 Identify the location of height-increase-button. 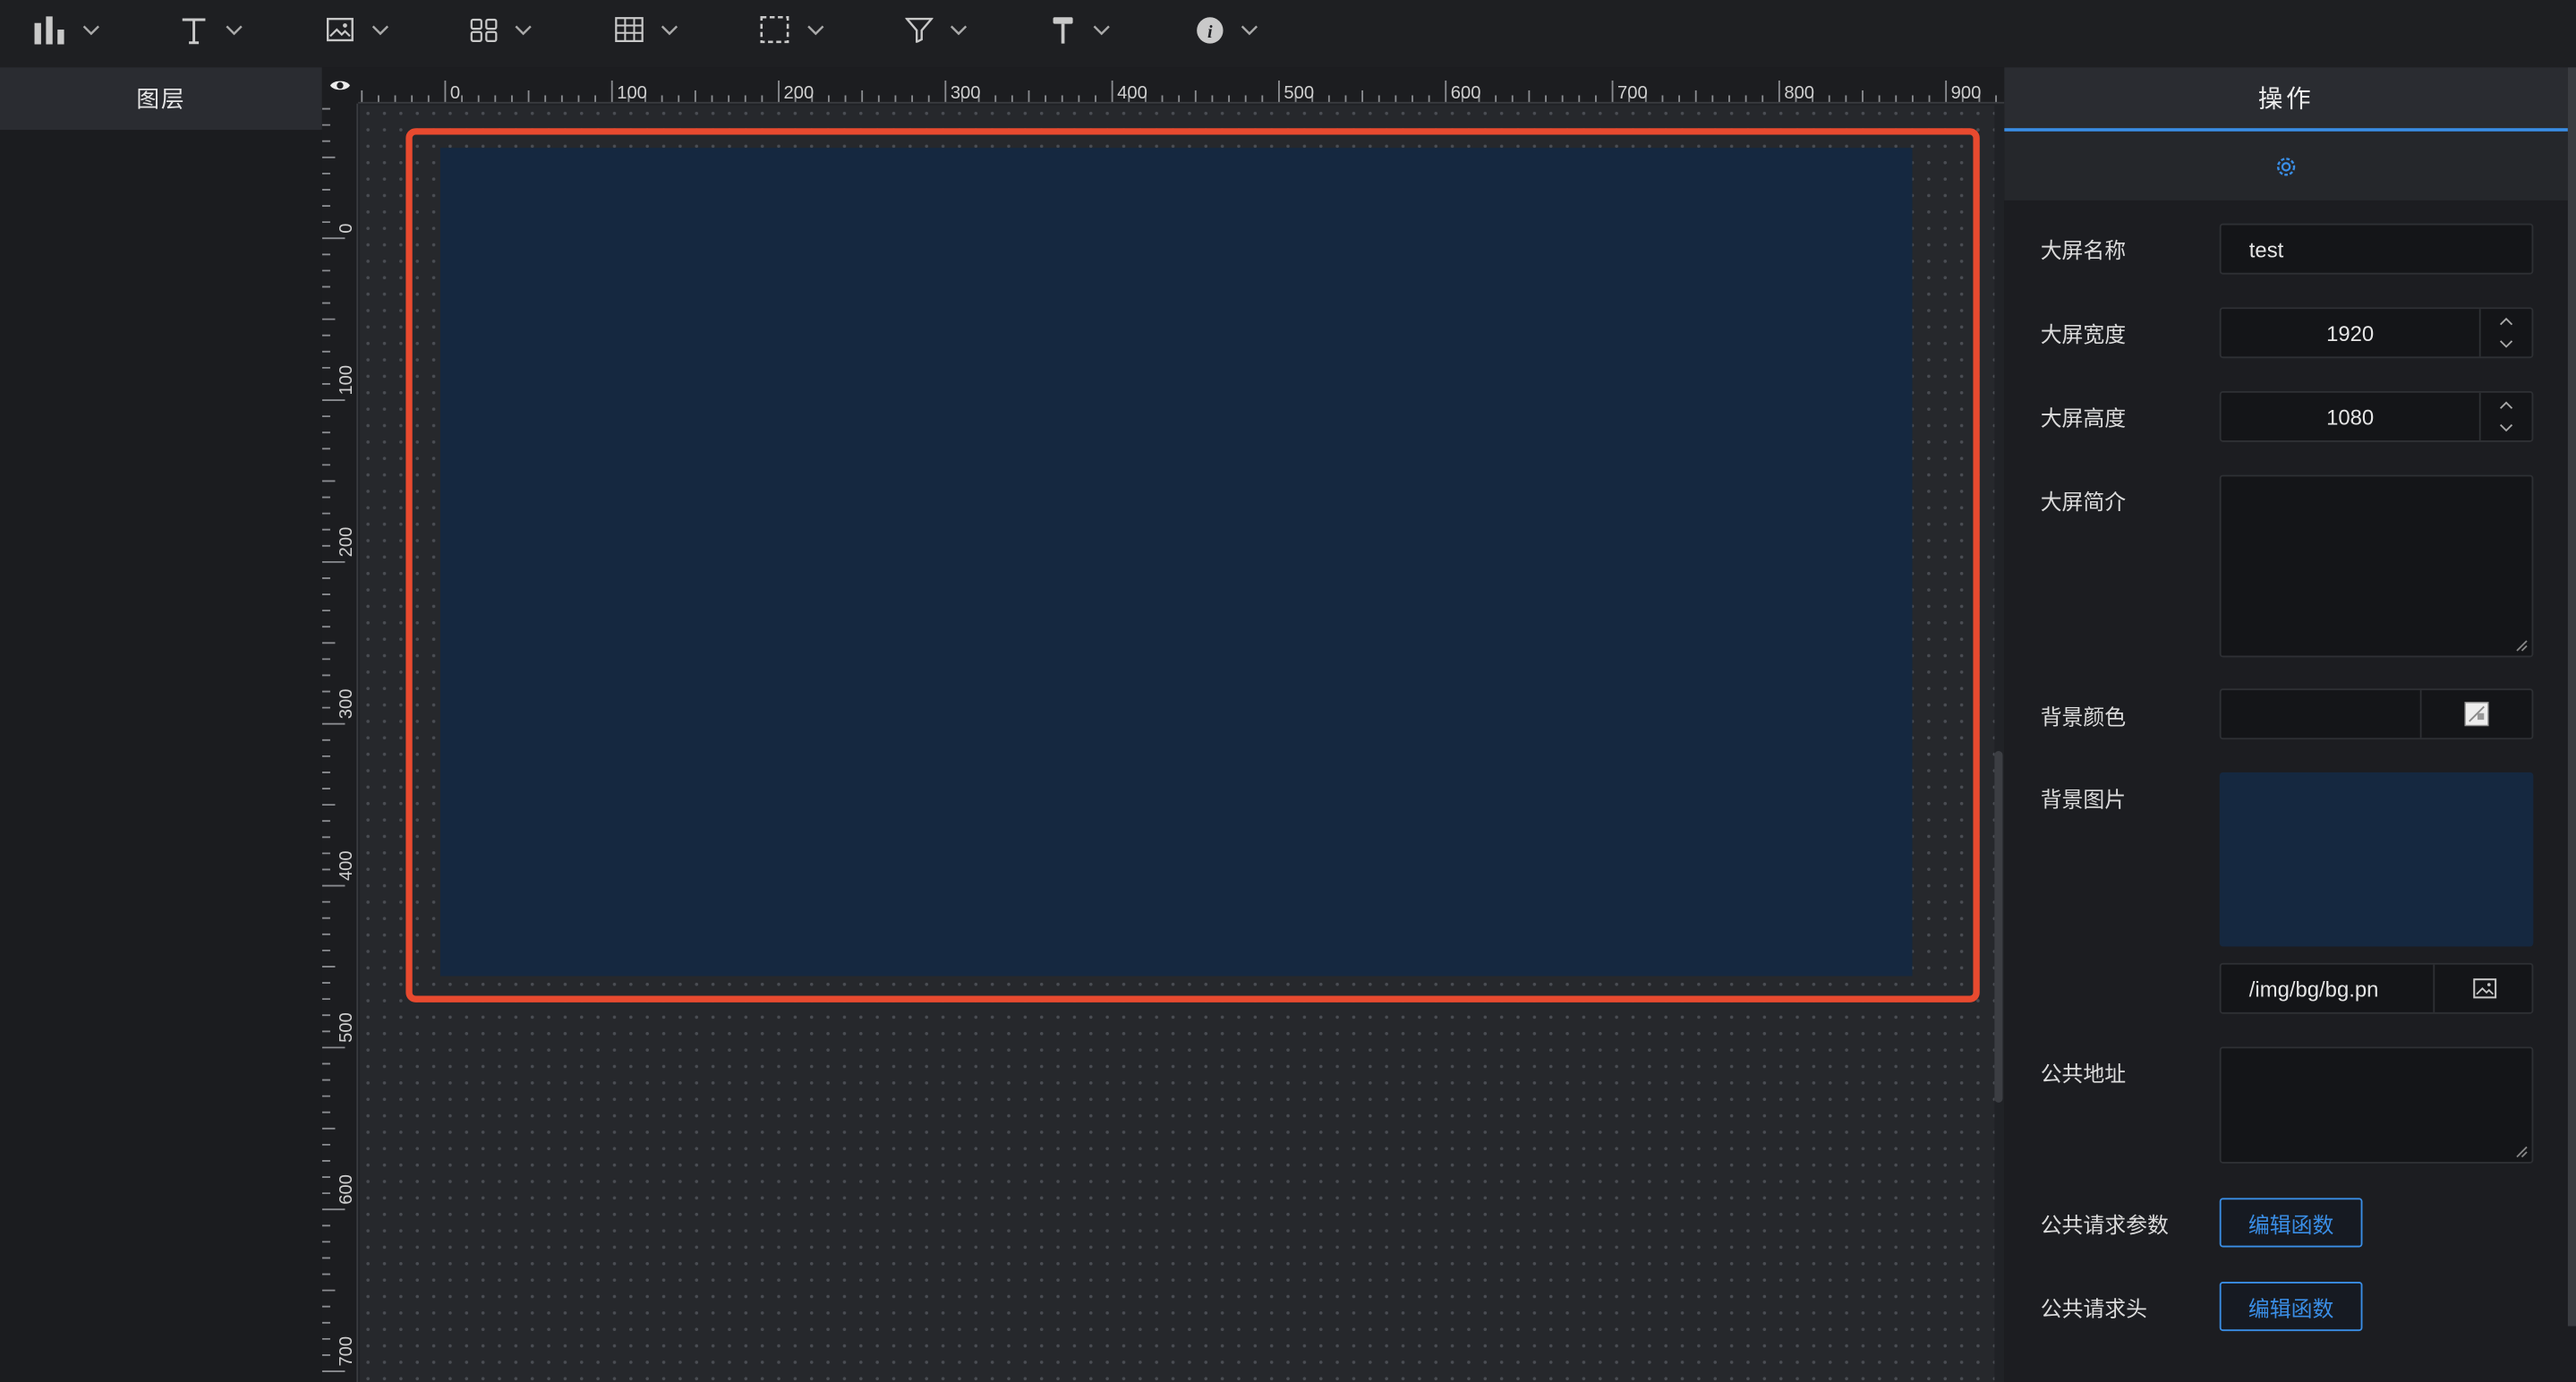
(2506, 405).